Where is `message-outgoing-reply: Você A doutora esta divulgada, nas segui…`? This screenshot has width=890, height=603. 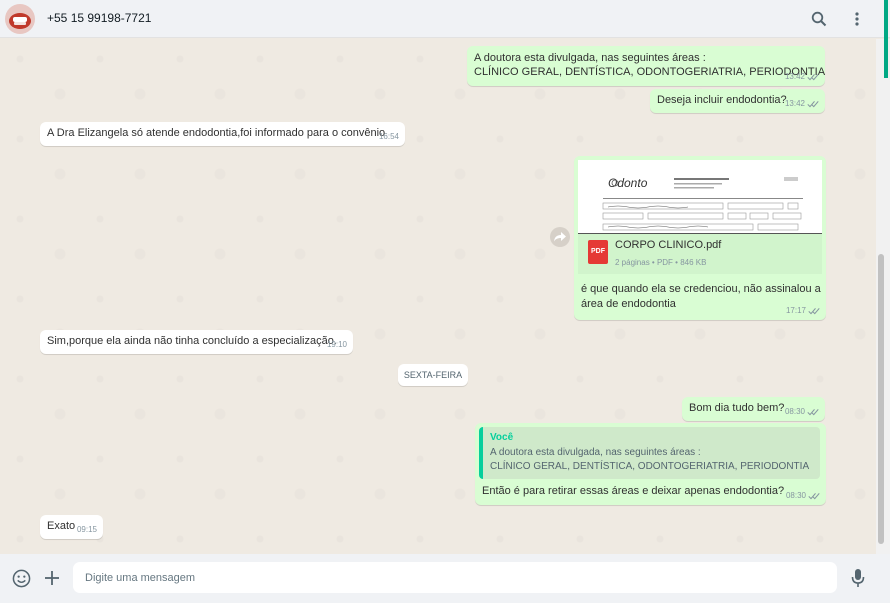
message-outgoing-reply: Você A doutora esta divulgada, nas segui… is located at coordinates (650, 464).